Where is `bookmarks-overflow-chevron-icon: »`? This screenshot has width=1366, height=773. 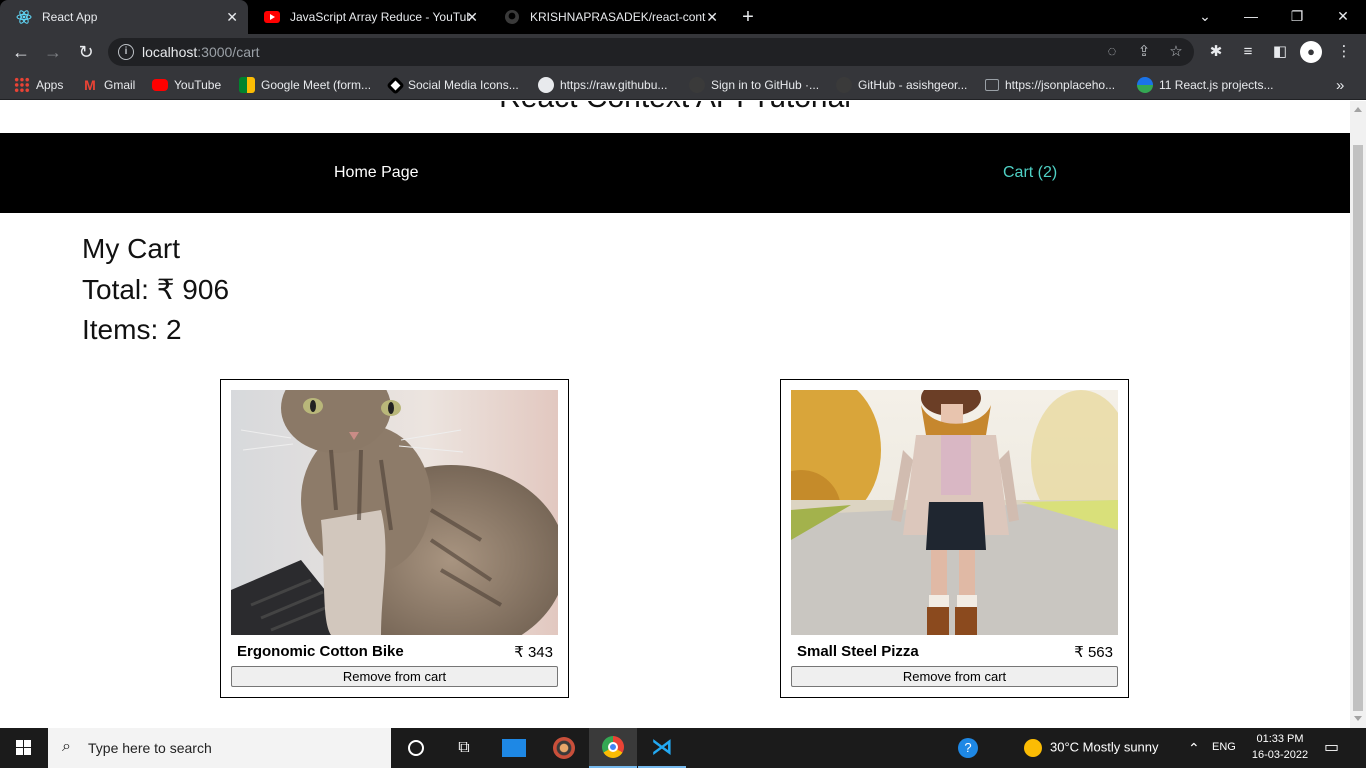
bookmarks-overflow-chevron-icon: » is located at coordinates (1340, 85).